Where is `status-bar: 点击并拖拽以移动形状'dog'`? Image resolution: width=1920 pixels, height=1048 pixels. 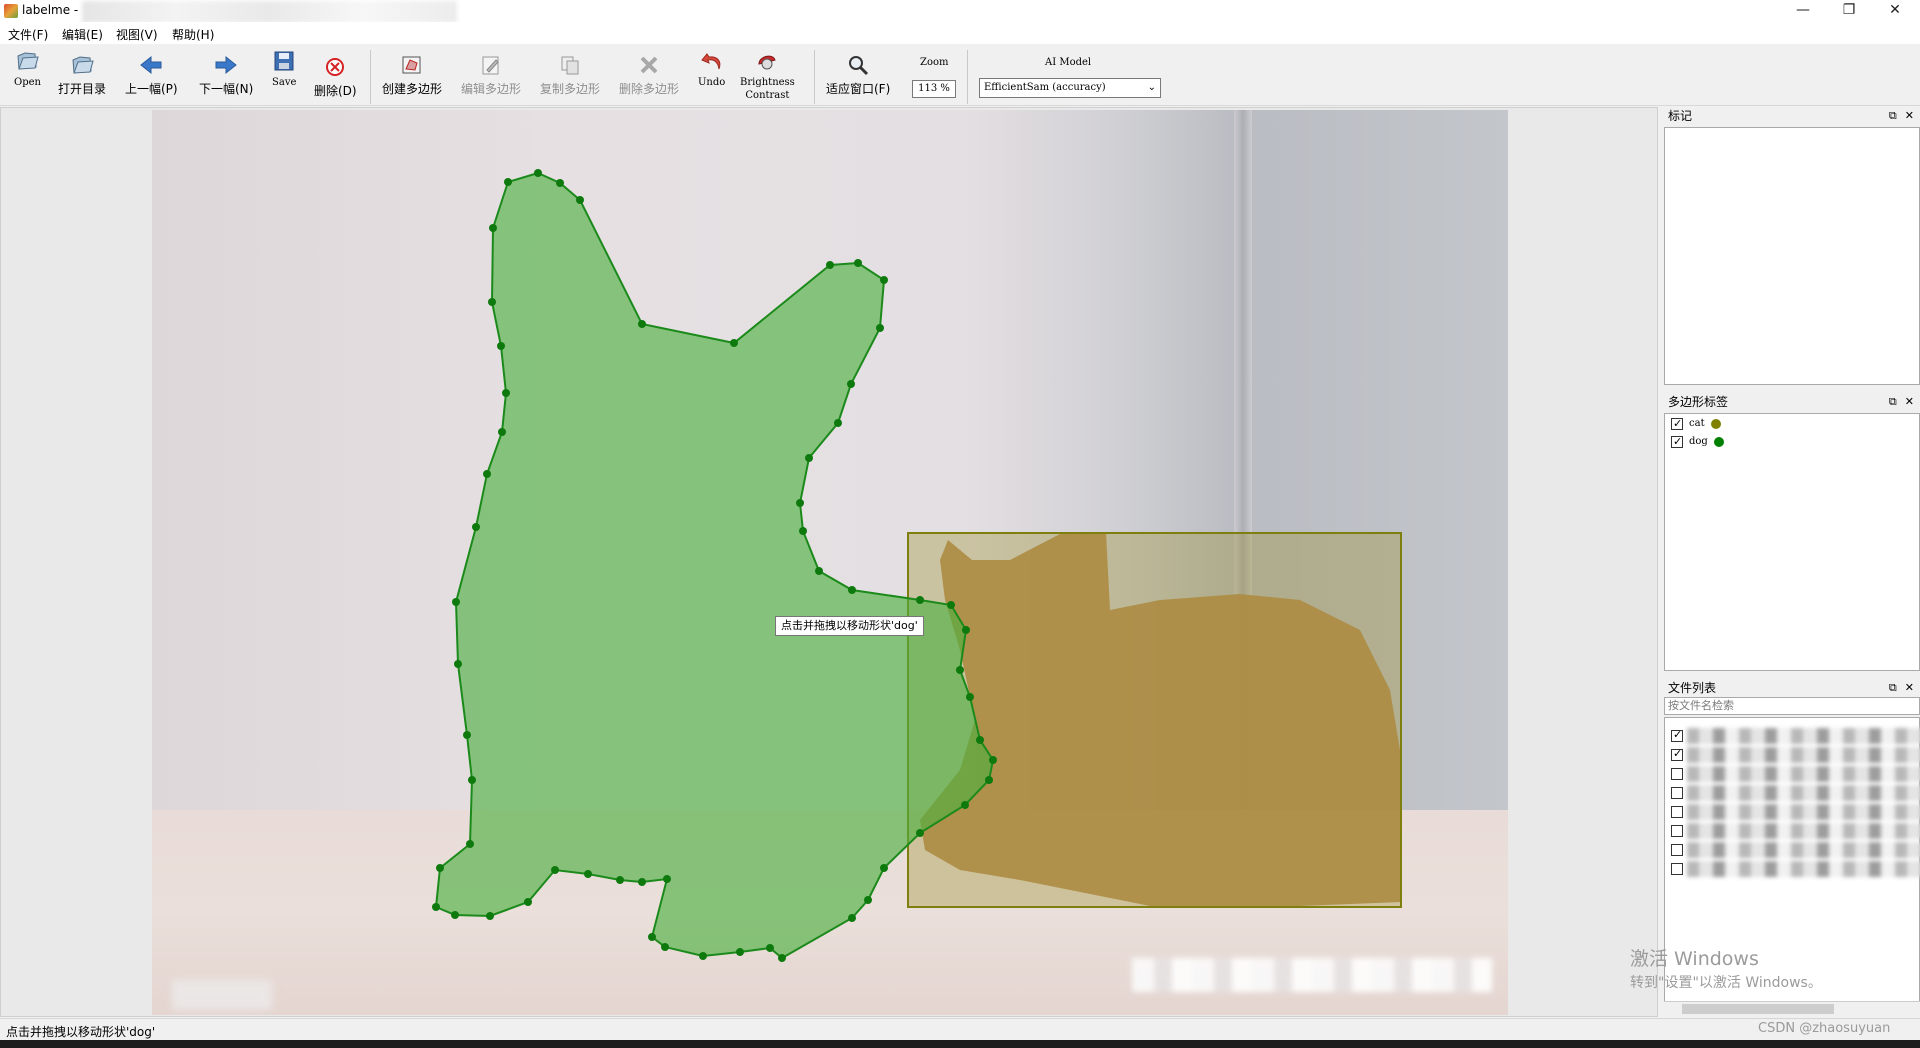 status-bar: 点击并拖拽以移动形状'dog' is located at coordinates (960, 1029).